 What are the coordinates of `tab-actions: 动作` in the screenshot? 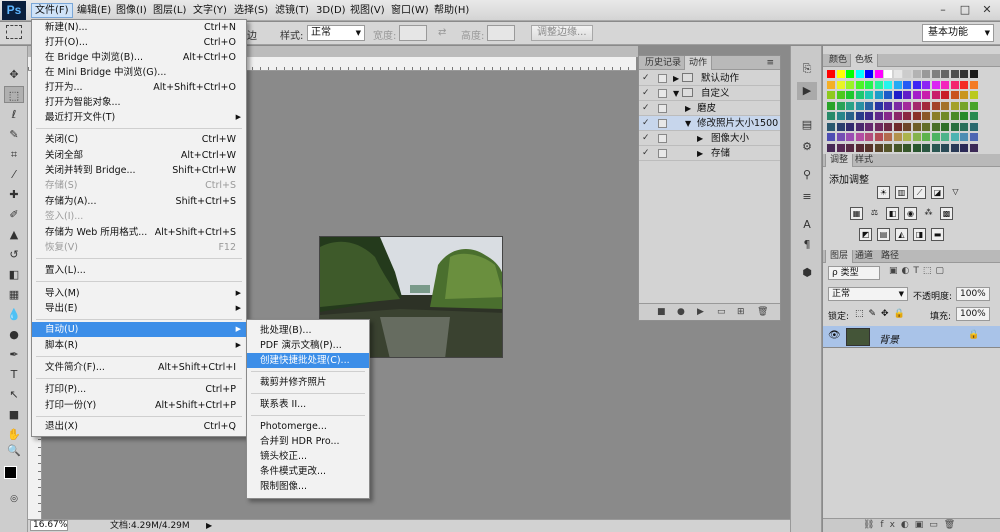 It's located at (698, 63).